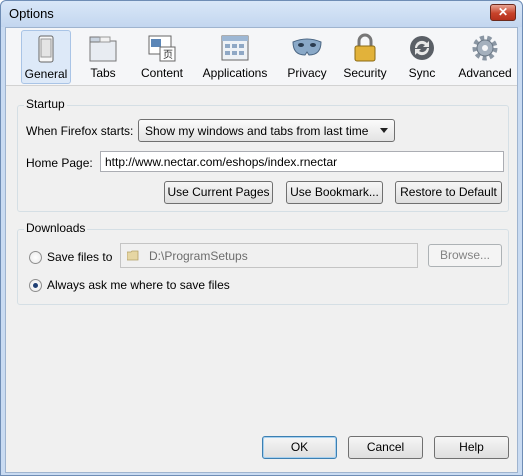 The image size is (523, 476). Describe the element at coordinates (45, 104) in the screenshot. I see `startup-legend: Startup` at that location.